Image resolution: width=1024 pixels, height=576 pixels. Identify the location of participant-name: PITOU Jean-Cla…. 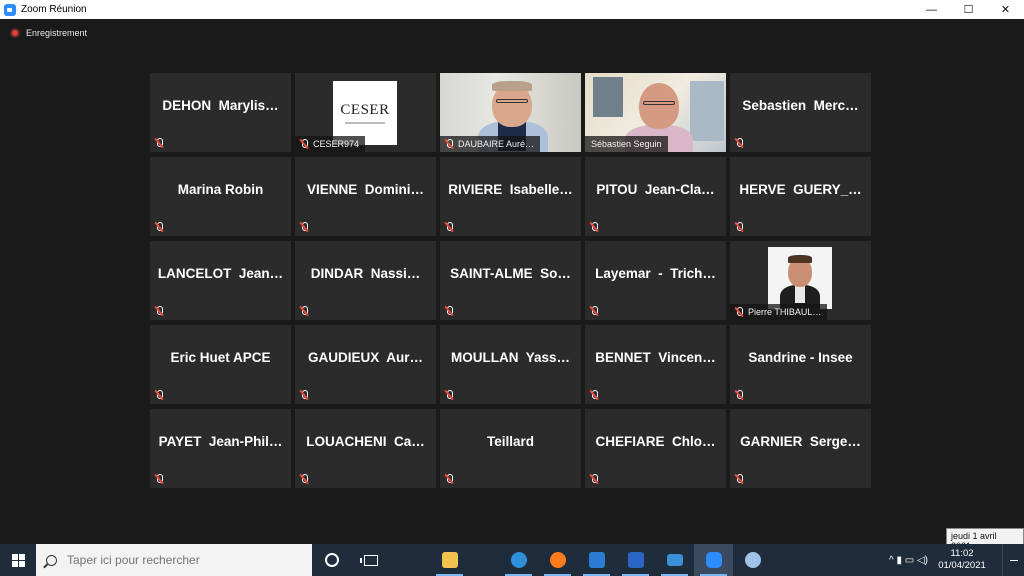
(655, 189).